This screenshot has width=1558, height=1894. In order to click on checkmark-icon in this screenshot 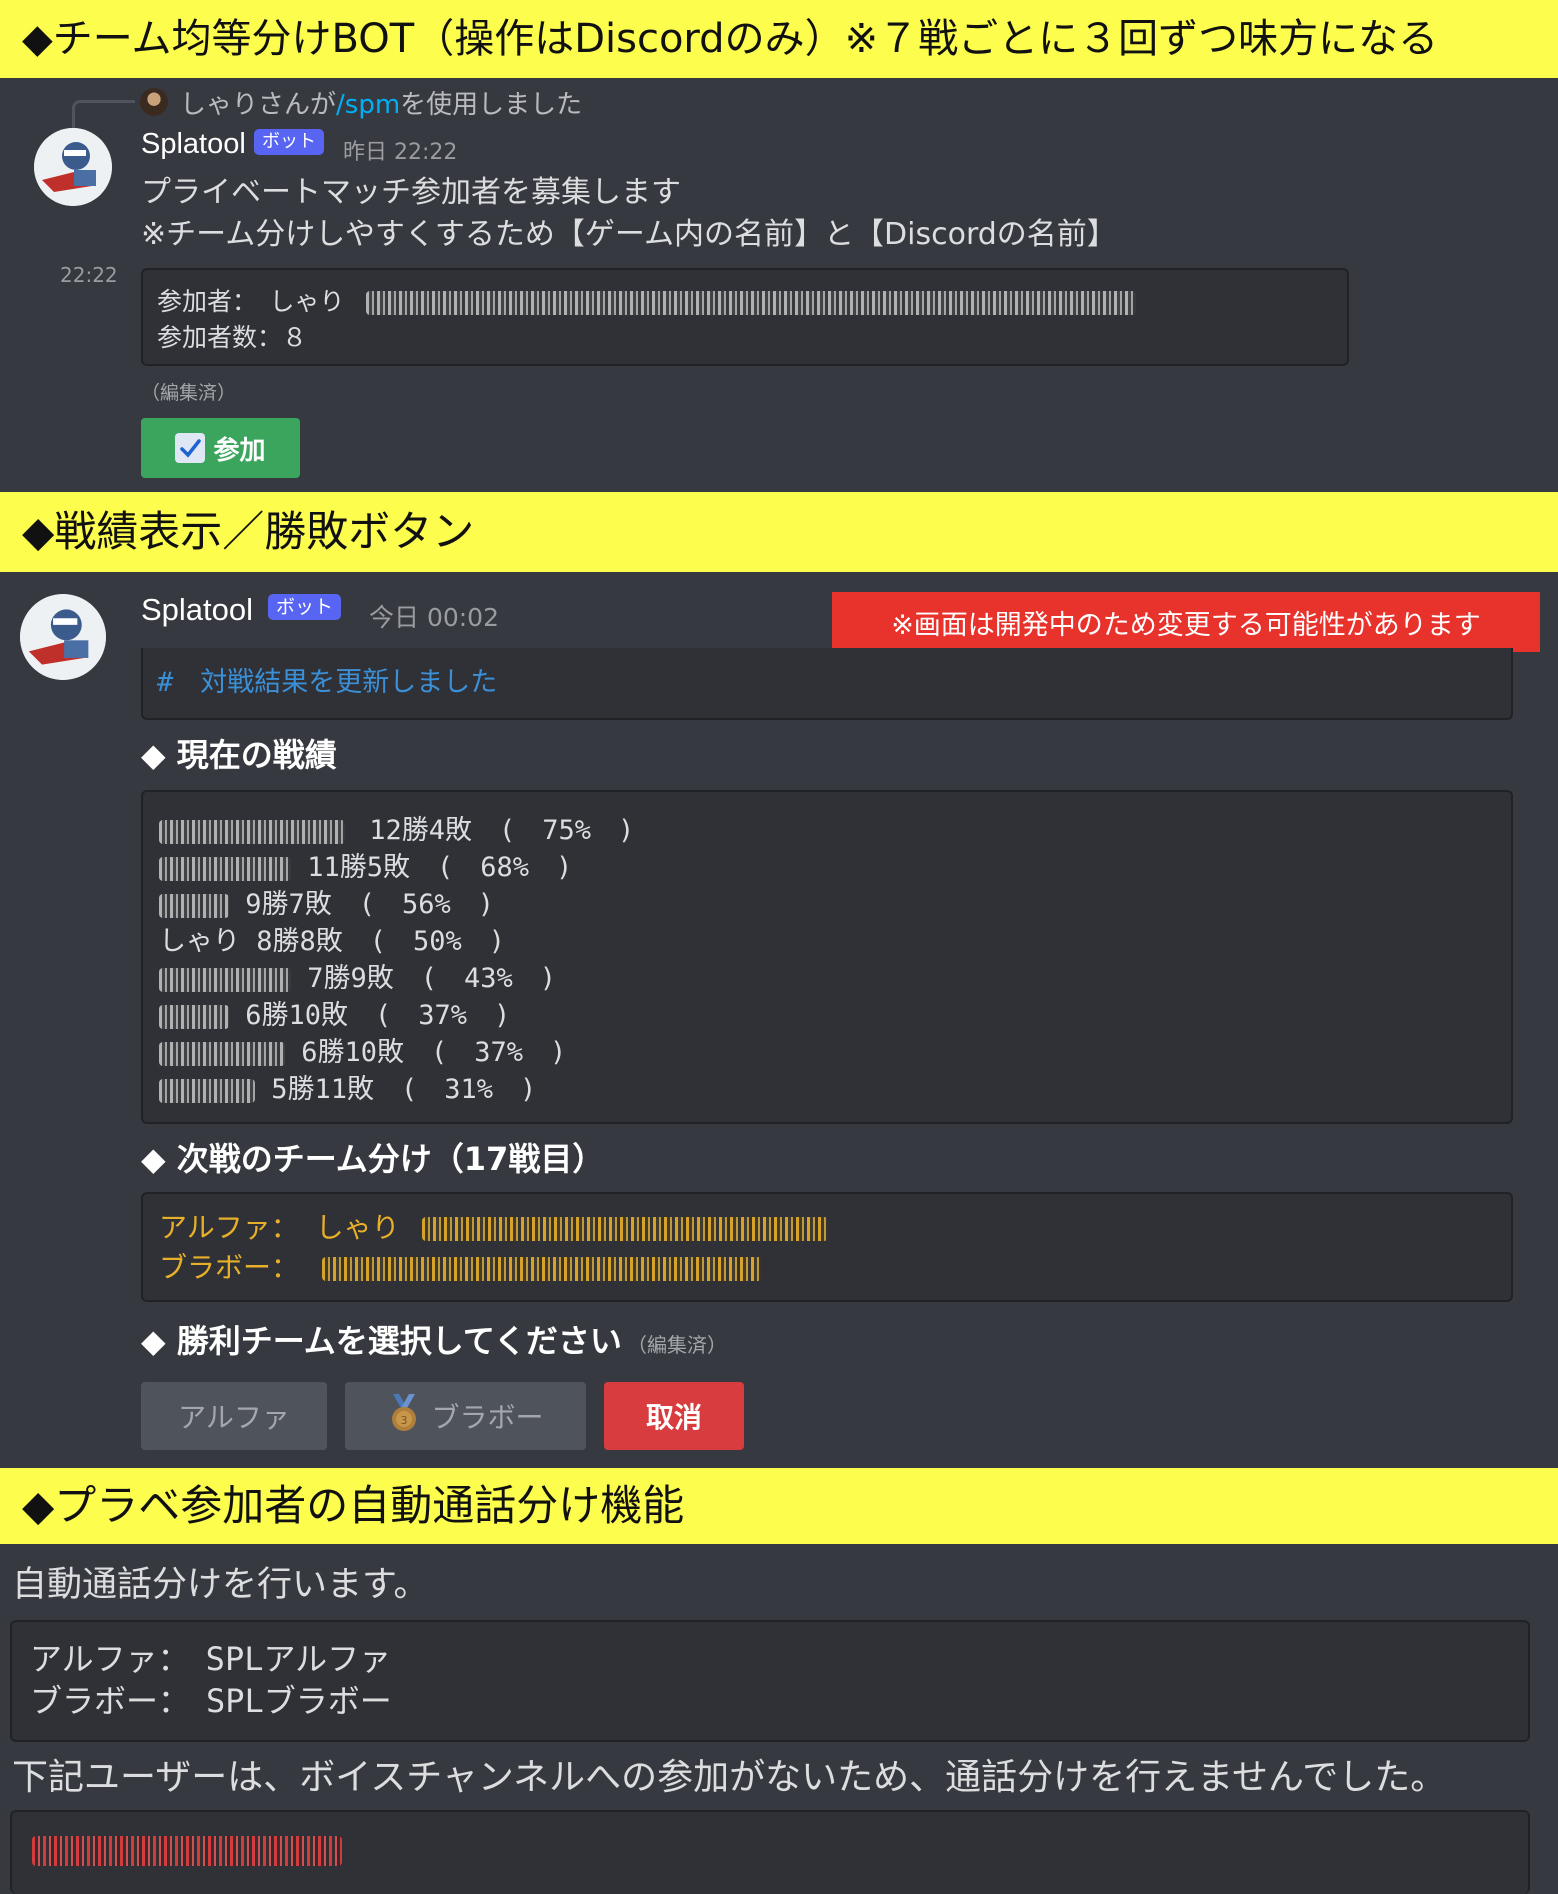, I will do `click(190, 448)`.